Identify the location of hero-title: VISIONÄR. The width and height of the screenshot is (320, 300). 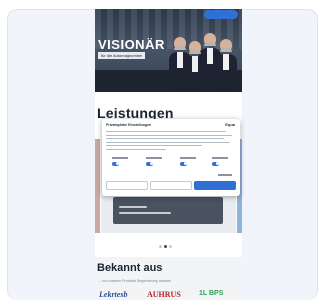
(131, 44).